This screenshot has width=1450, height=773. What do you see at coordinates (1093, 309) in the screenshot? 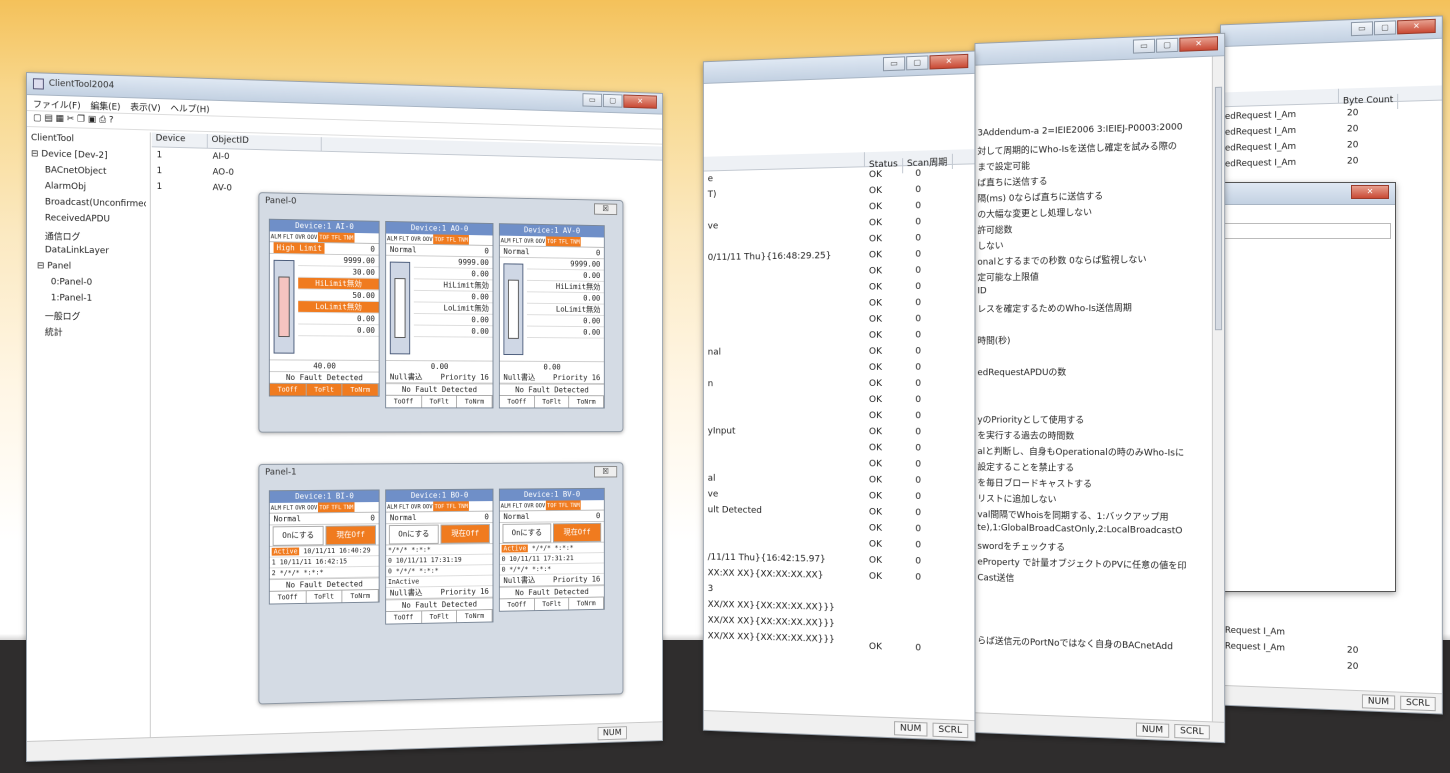
I see `list-item: レスを確定するためのWho-Is送信周期` at bounding box center [1093, 309].